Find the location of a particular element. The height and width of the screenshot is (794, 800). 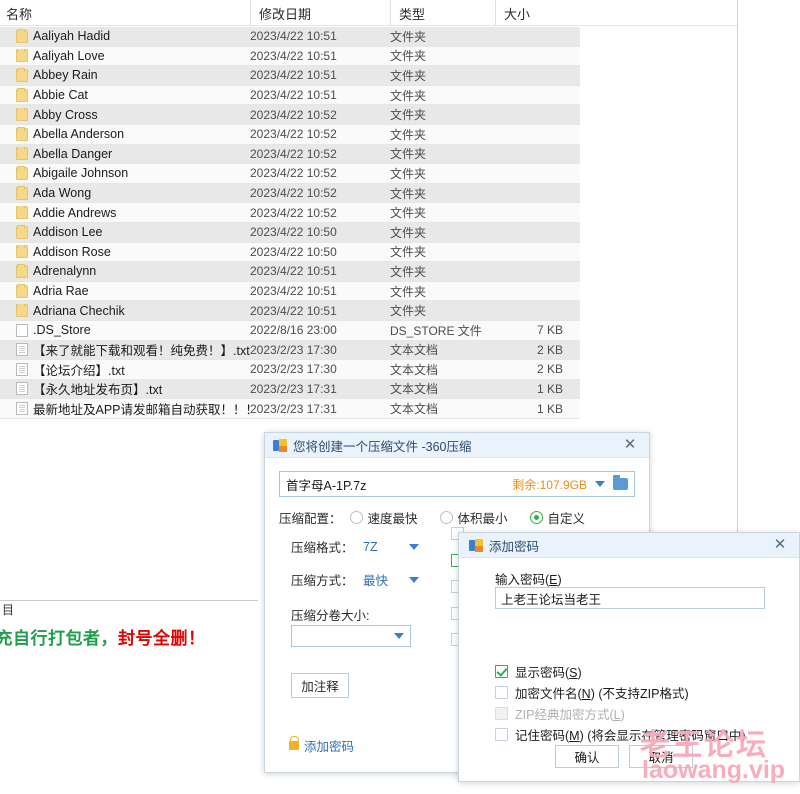

password-label-text: 输入密码( is located at coordinates (522, 580).